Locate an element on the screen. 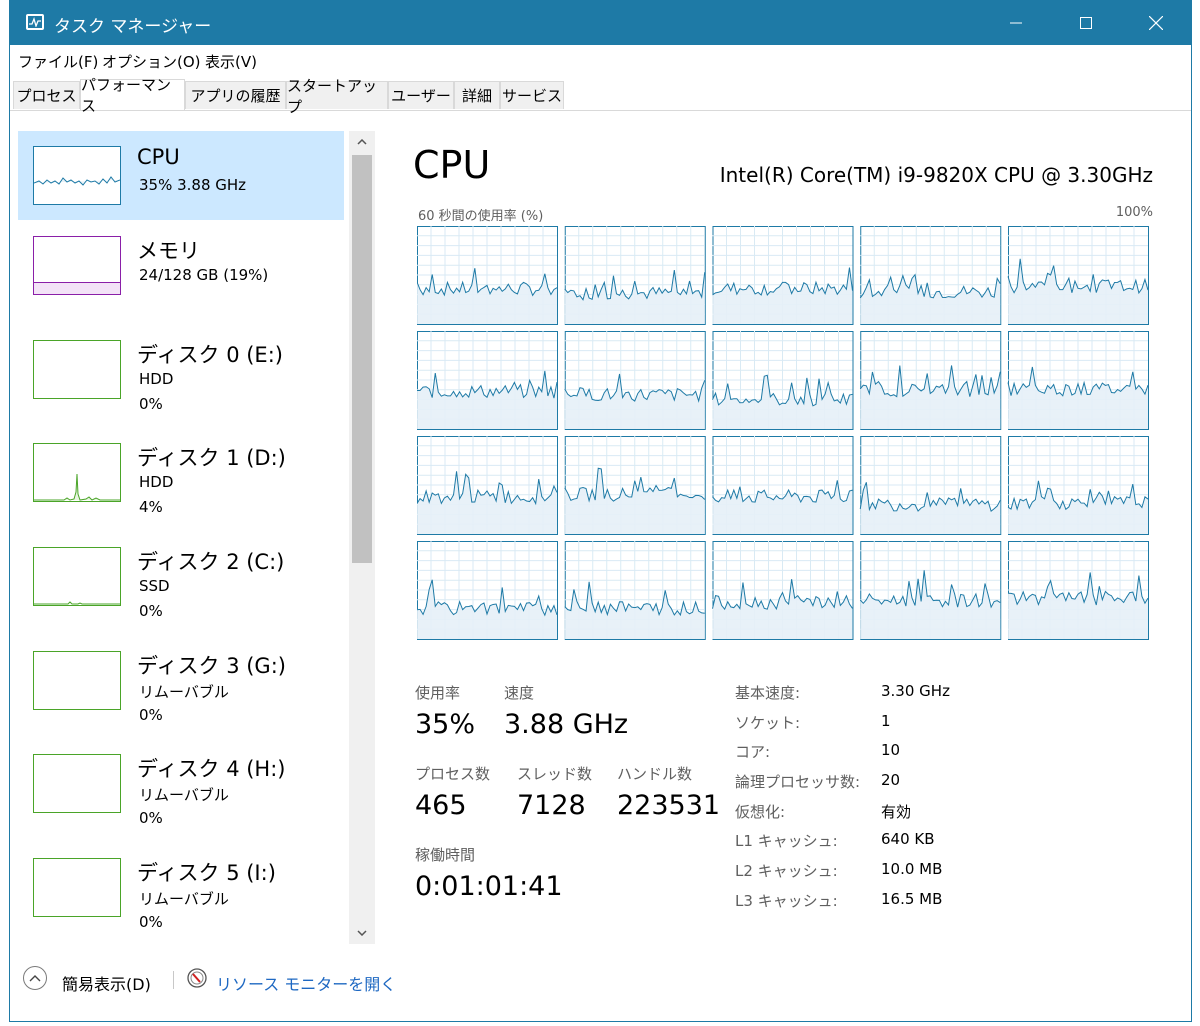 Image resolution: width=1200 pixels, height=1026 pixels. memory-mini-graph is located at coordinates (77, 265).